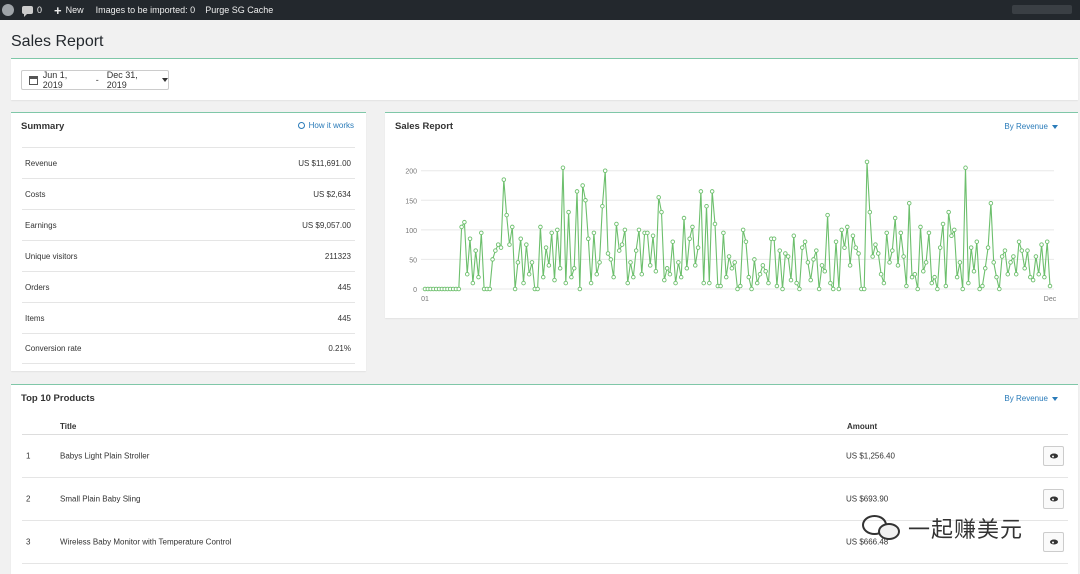  I want to click on summary-row: Orders 445, so click(188, 286).